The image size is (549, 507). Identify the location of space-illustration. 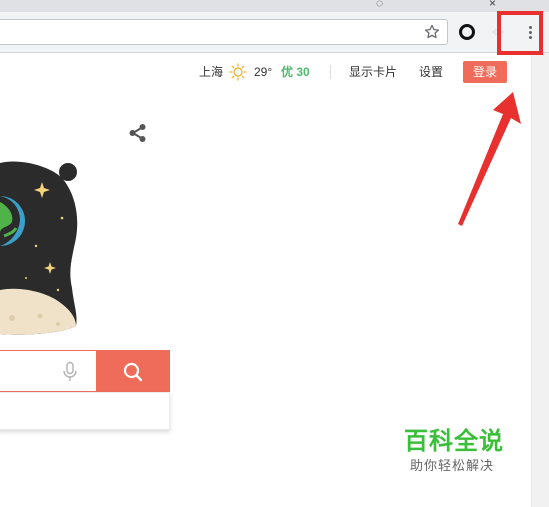
(39, 248).